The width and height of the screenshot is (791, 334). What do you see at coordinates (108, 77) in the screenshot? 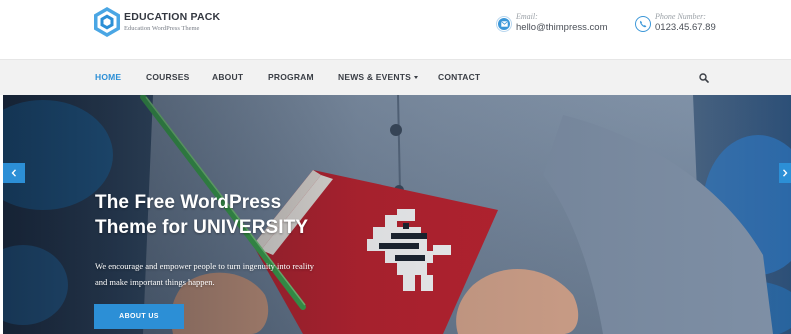
I see `nav-item-home: HOME` at bounding box center [108, 77].